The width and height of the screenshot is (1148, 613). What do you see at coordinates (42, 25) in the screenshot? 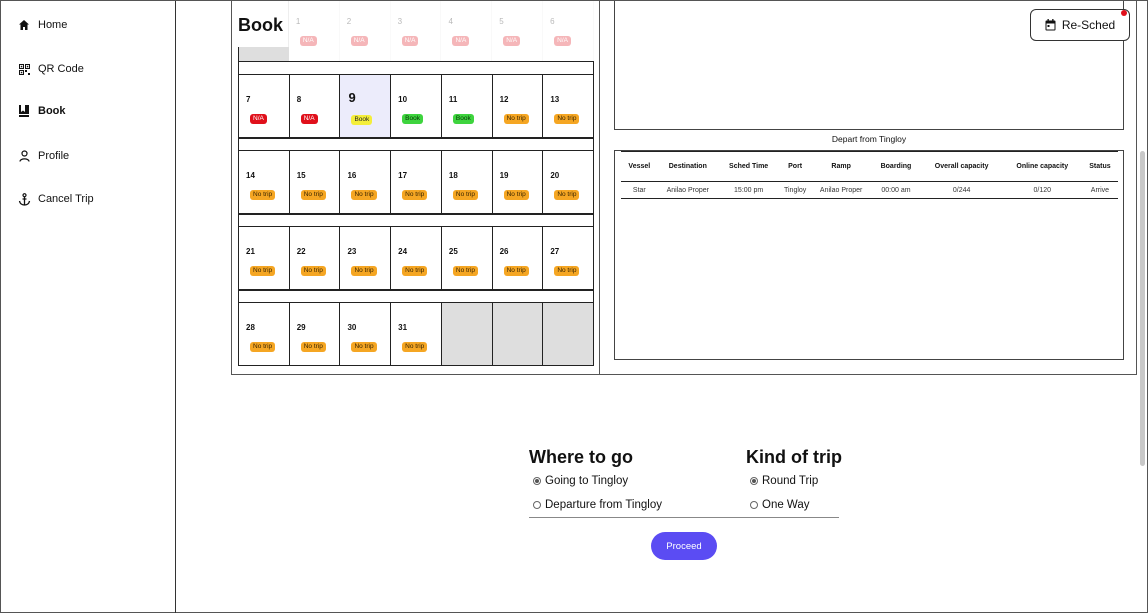
I see `sidebar-item-home: Home` at bounding box center [42, 25].